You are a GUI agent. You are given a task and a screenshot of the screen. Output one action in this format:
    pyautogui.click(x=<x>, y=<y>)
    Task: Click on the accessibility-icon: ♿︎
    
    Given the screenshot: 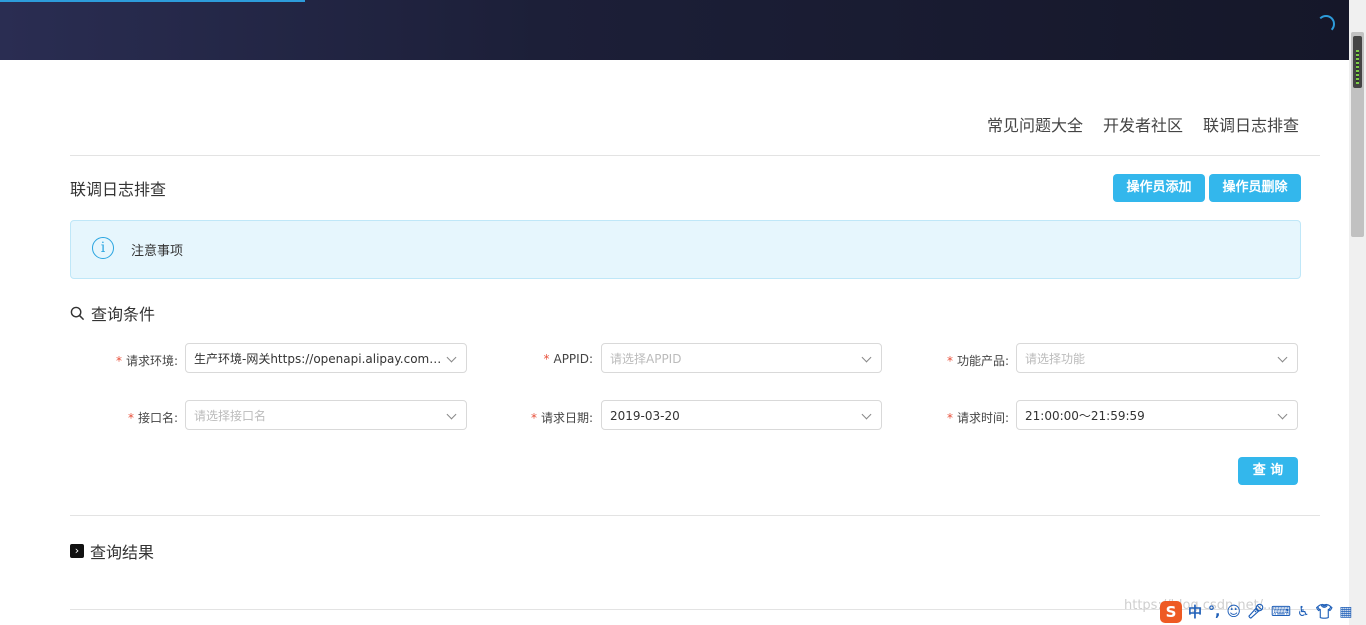 What is the action you would take?
    pyautogui.click(x=1303, y=612)
    